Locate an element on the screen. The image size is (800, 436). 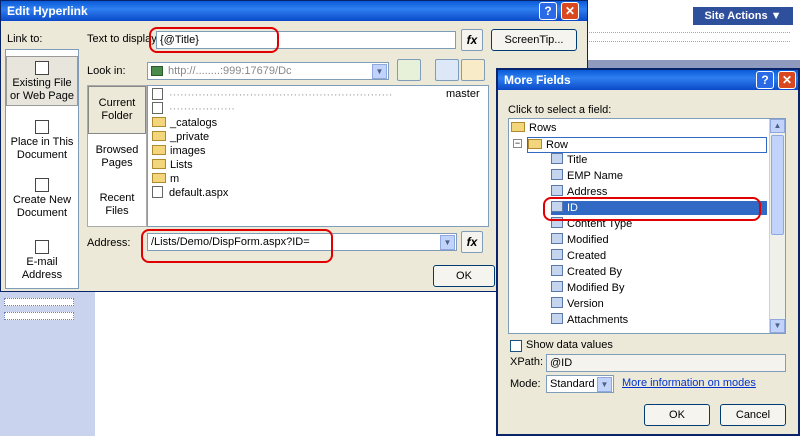
tree-label: Version is located at coordinates (585, 304).